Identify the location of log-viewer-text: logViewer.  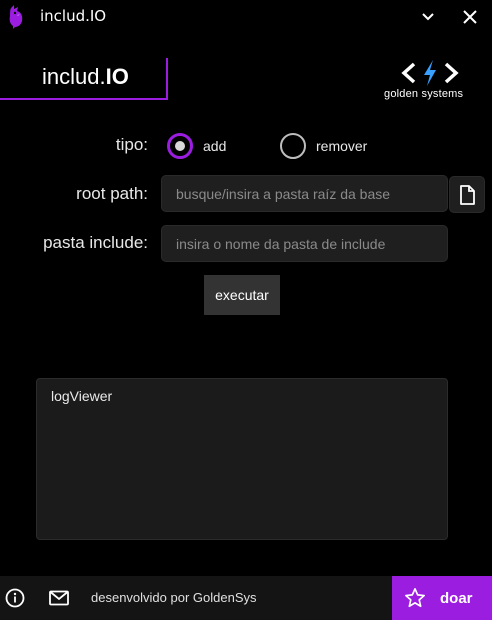
(82, 396).